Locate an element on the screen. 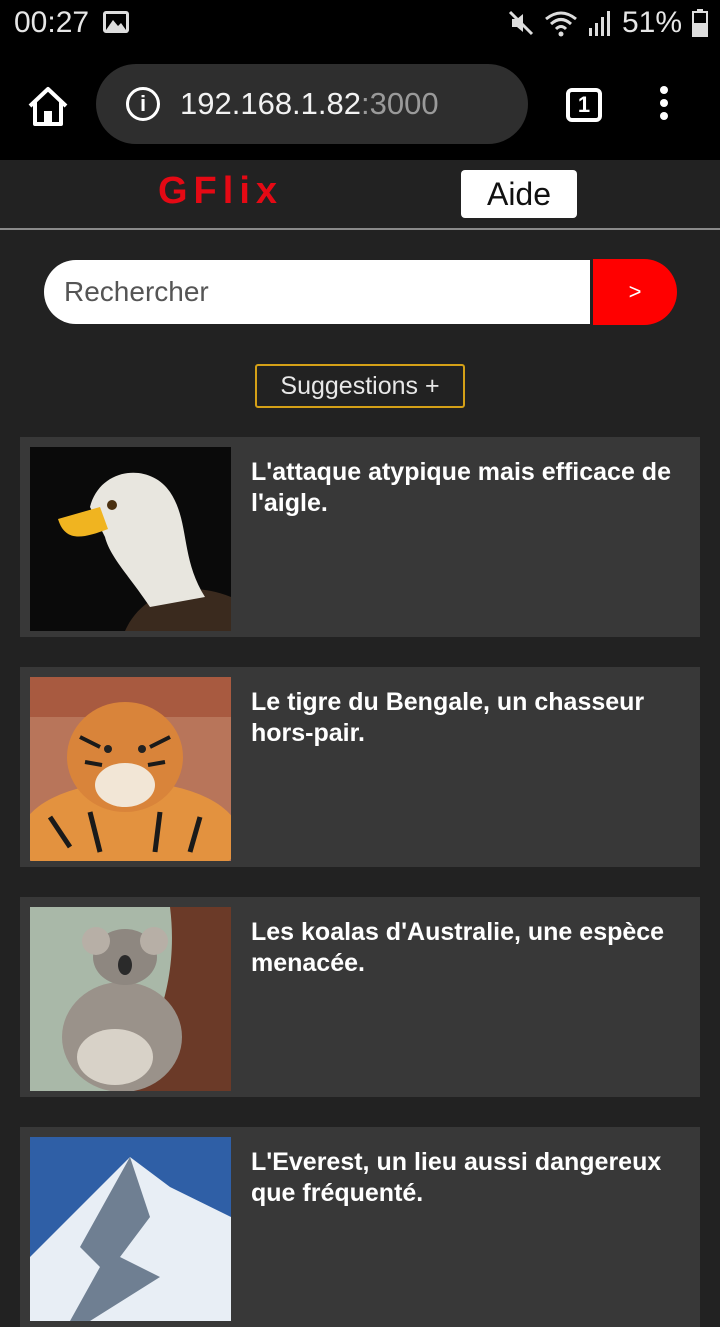  address-bar: i 192.168.1.82:3000 is located at coordinates (312, 104).